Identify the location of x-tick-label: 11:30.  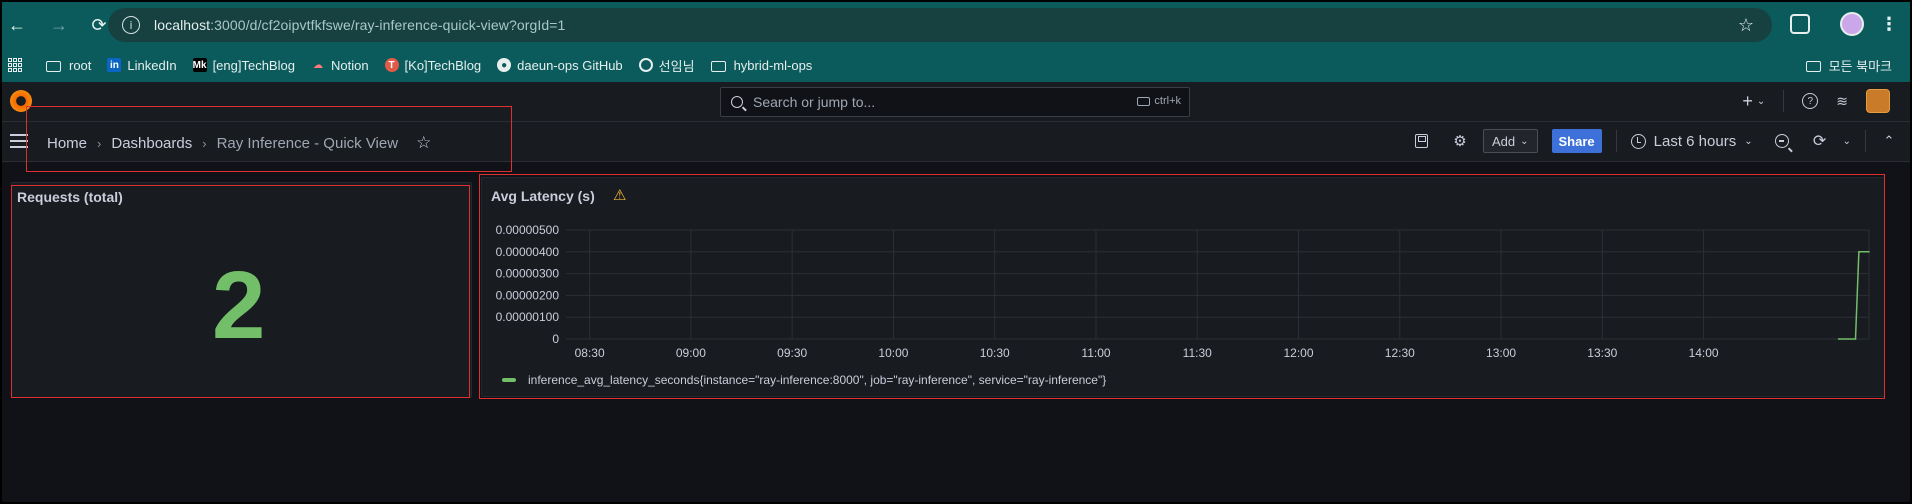
(1197, 353).